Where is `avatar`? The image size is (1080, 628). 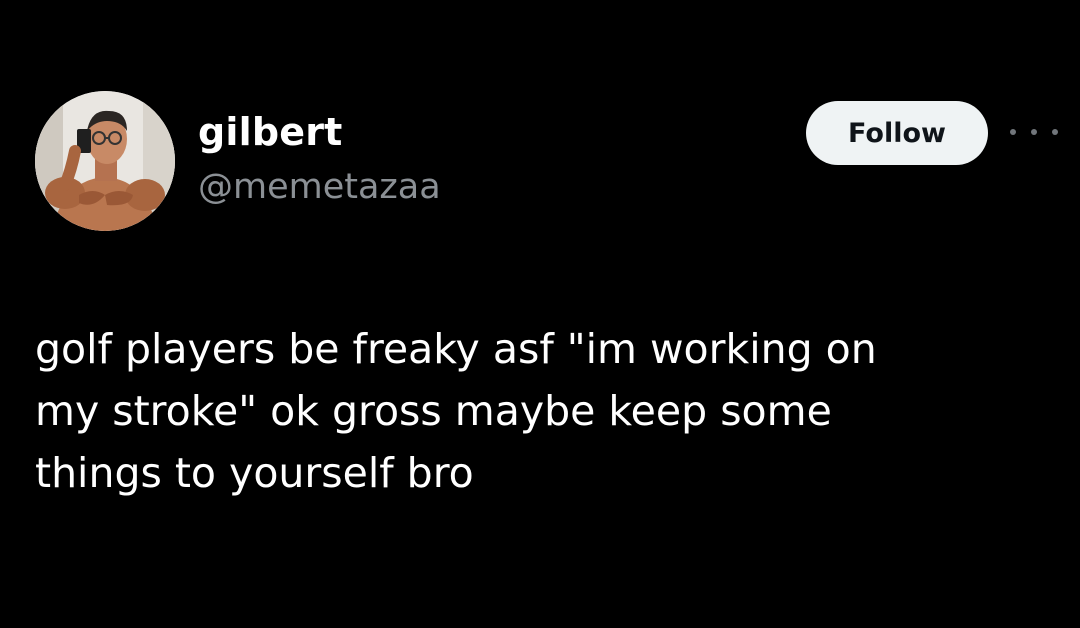 avatar is located at coordinates (105, 161).